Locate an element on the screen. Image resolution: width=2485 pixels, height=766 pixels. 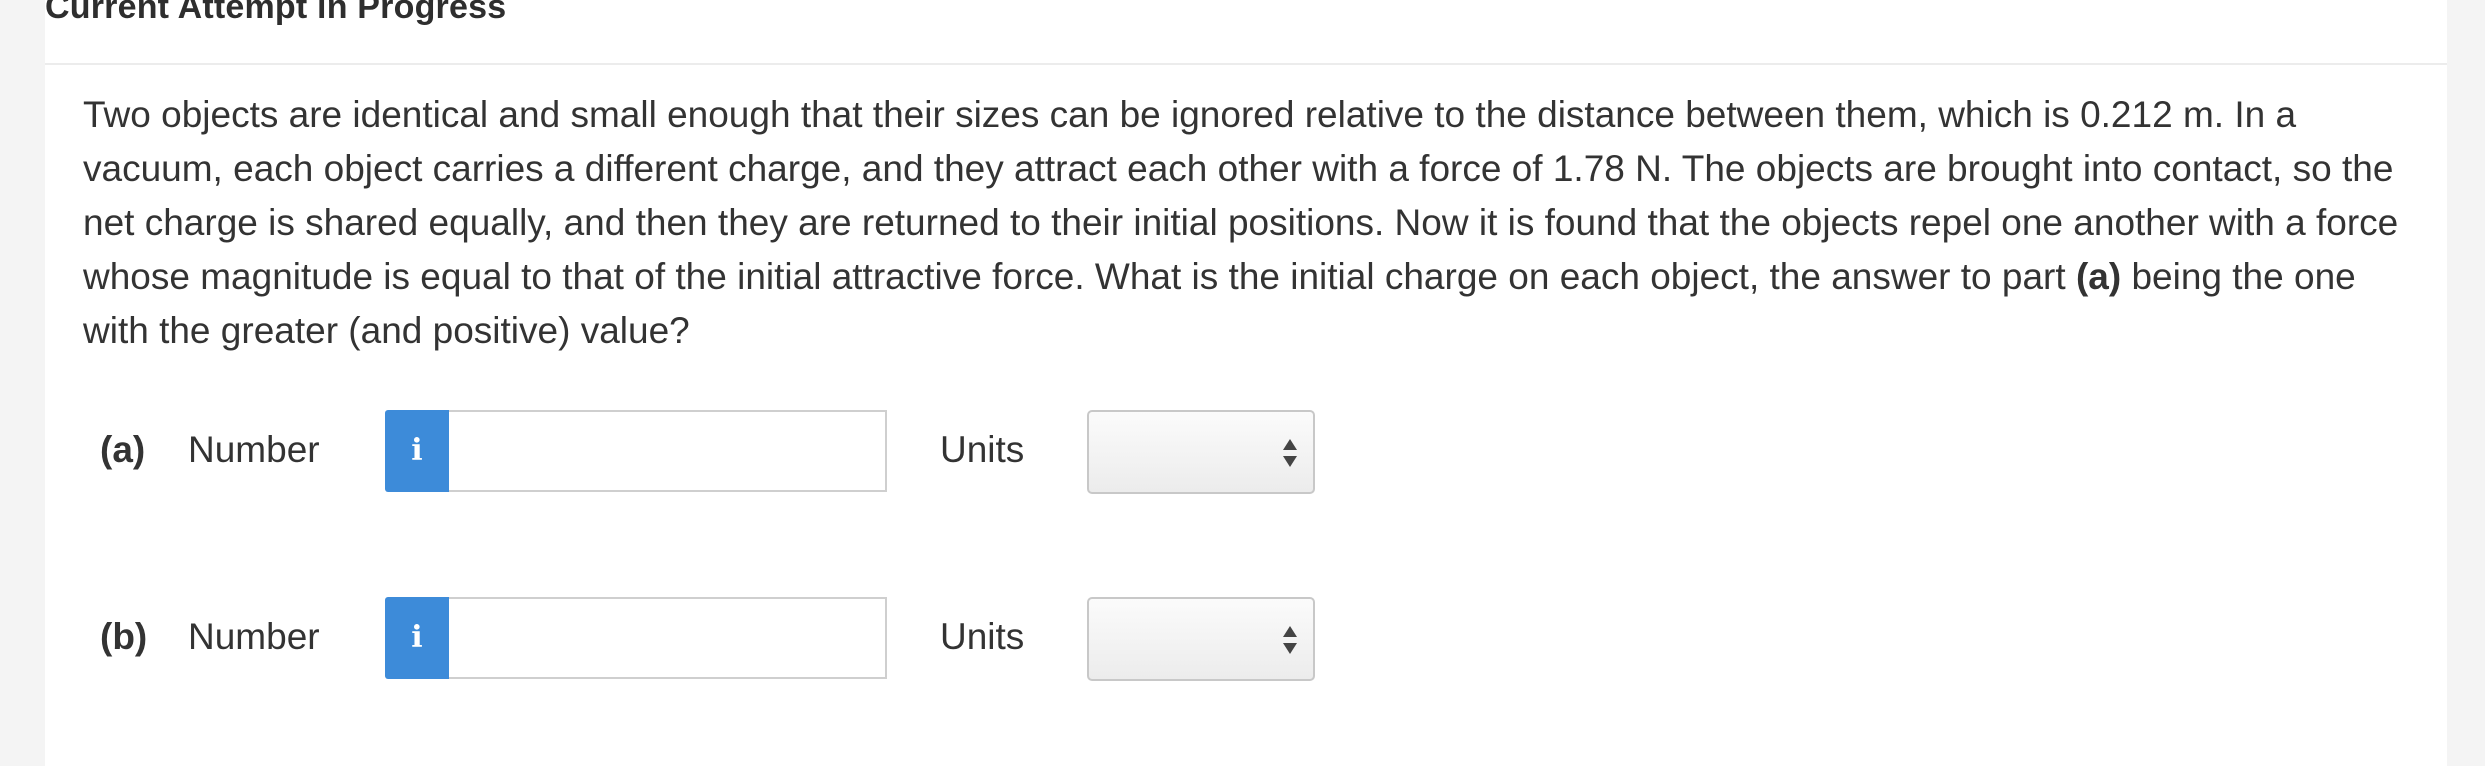
number-input-a is located at coordinates (668, 451).